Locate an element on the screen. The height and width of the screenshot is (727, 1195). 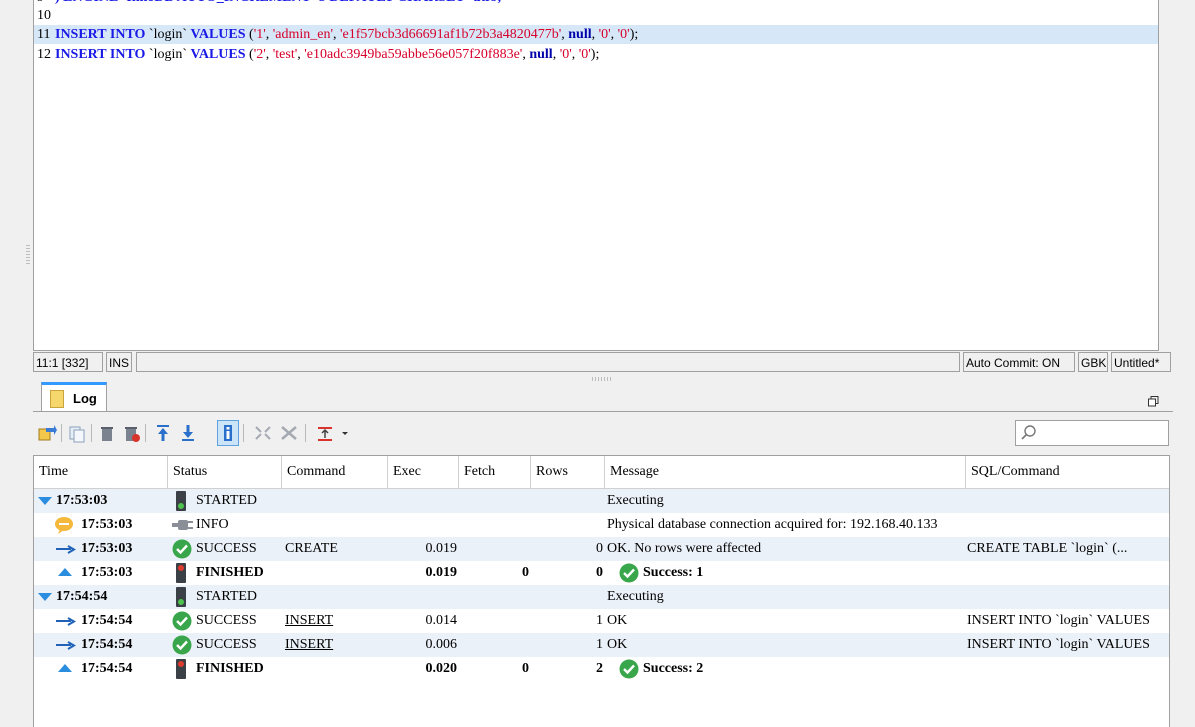
log-message: Success: 2 is located at coordinates (791, 669).